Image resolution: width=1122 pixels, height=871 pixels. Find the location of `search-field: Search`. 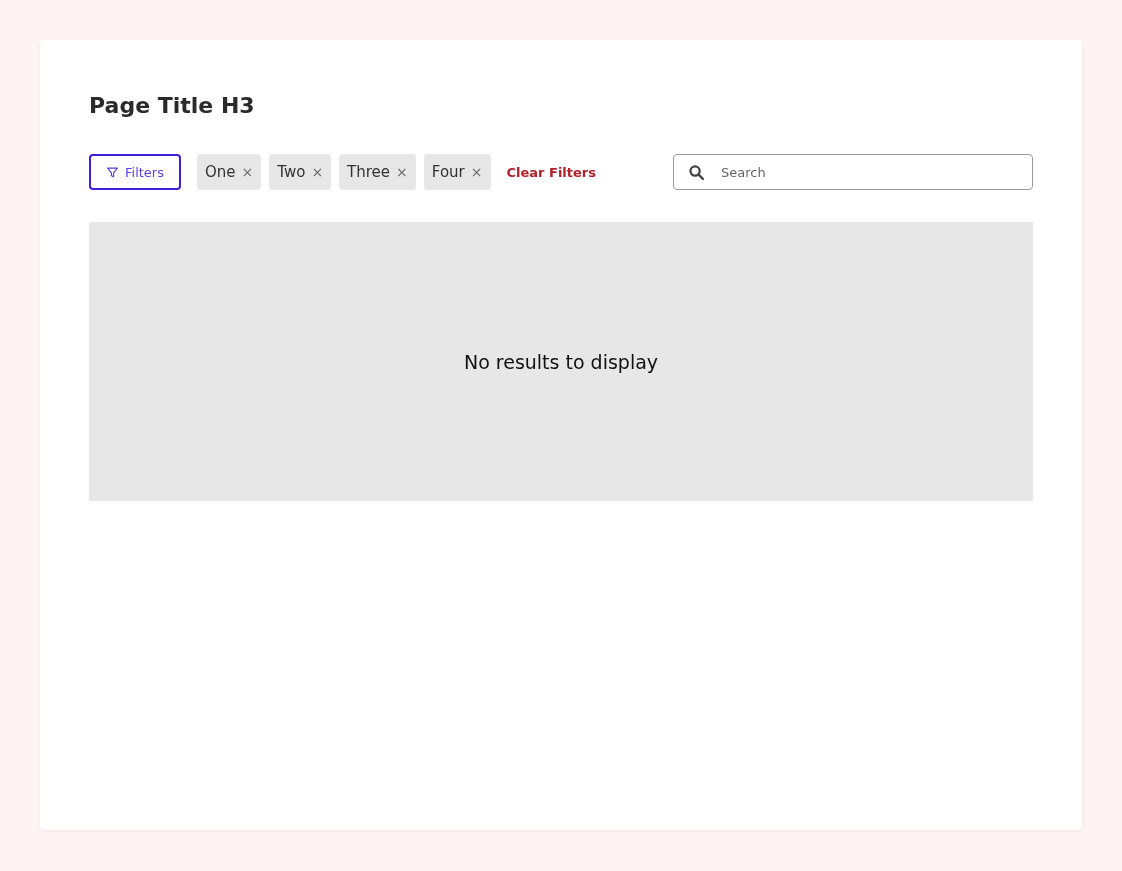

search-field: Search is located at coordinates (853, 172).